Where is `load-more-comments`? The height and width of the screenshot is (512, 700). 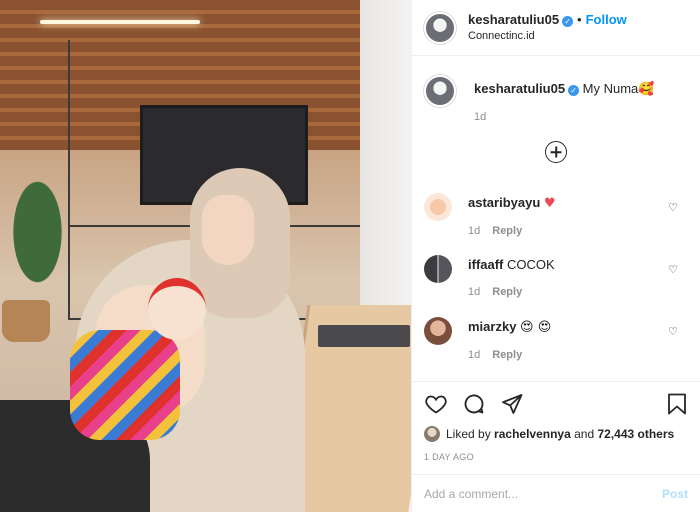 load-more-comments is located at coordinates (556, 153).